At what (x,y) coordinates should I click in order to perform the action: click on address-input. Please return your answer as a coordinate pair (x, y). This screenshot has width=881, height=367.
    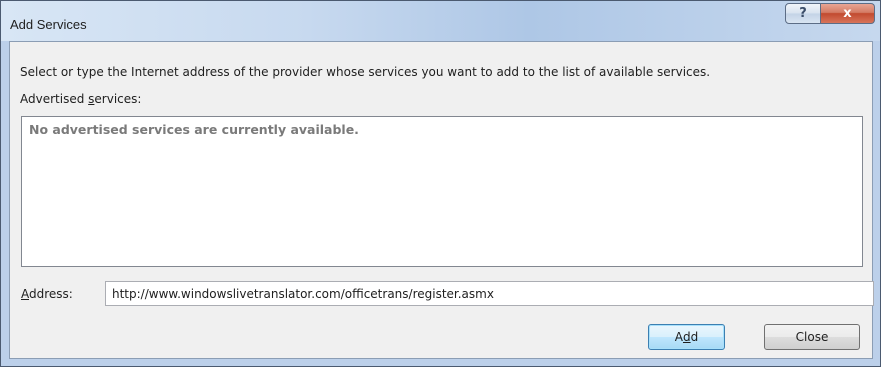
    Looking at the image, I should click on (489, 293).